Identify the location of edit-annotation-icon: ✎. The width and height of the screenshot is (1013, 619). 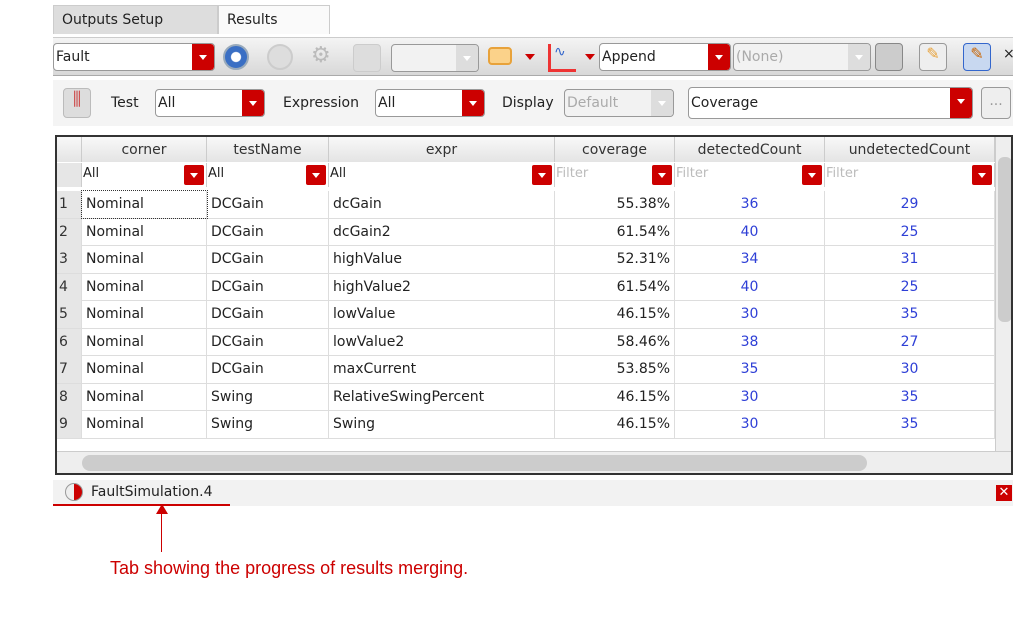
(933, 57).